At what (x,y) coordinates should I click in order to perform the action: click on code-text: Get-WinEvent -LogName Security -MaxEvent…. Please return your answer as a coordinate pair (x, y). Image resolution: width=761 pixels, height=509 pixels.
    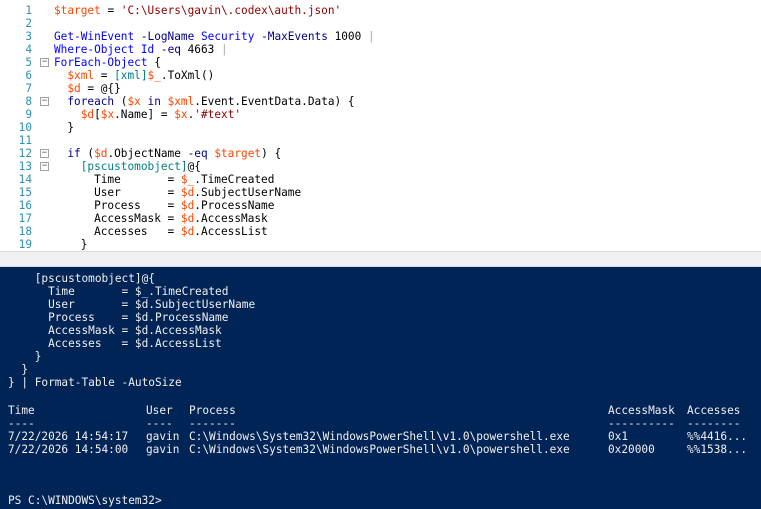
    Looking at the image, I should click on (214, 36).